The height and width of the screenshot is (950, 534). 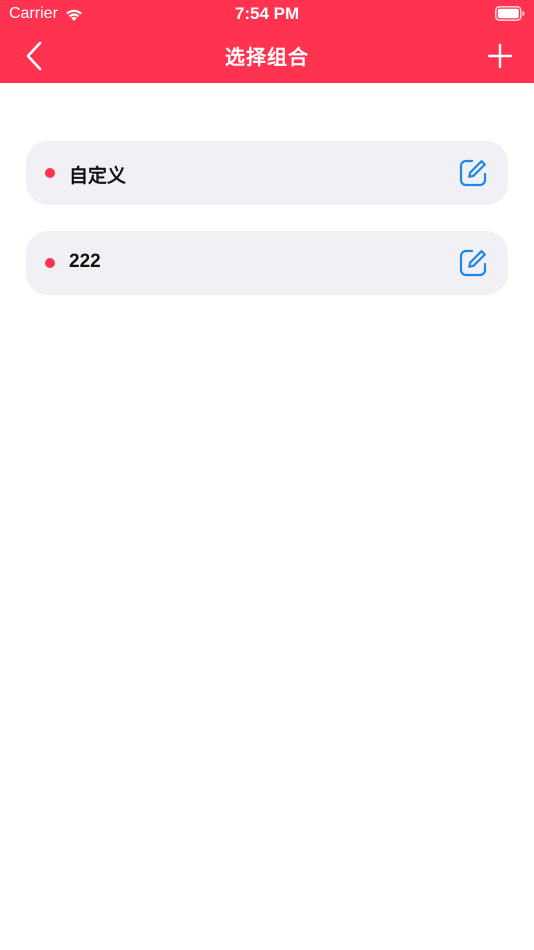 I want to click on status-time: 7:54 PM, so click(x=267, y=13).